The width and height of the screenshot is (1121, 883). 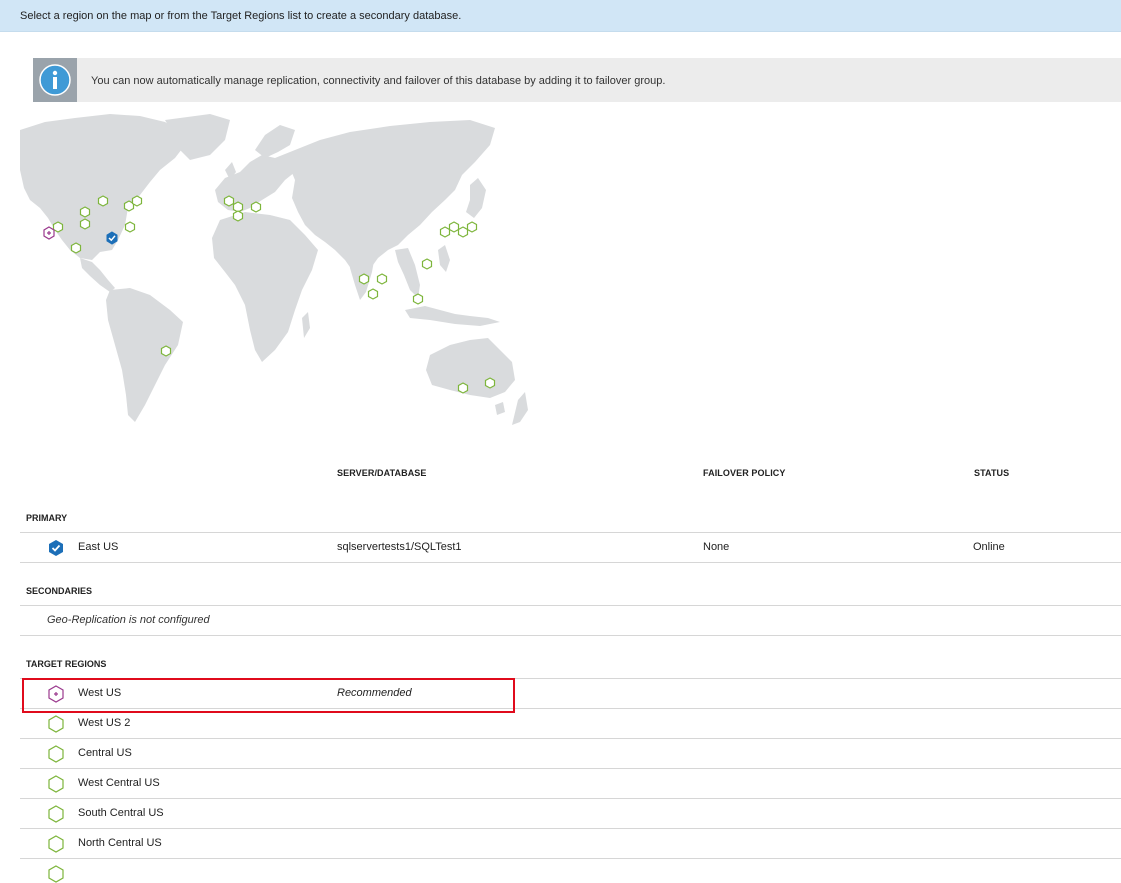 I want to click on recommended-region-marker, so click(x=49, y=233).